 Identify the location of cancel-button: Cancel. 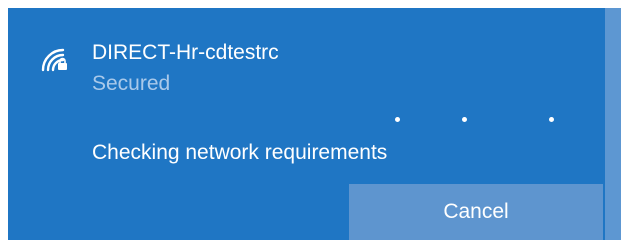
(476, 212).